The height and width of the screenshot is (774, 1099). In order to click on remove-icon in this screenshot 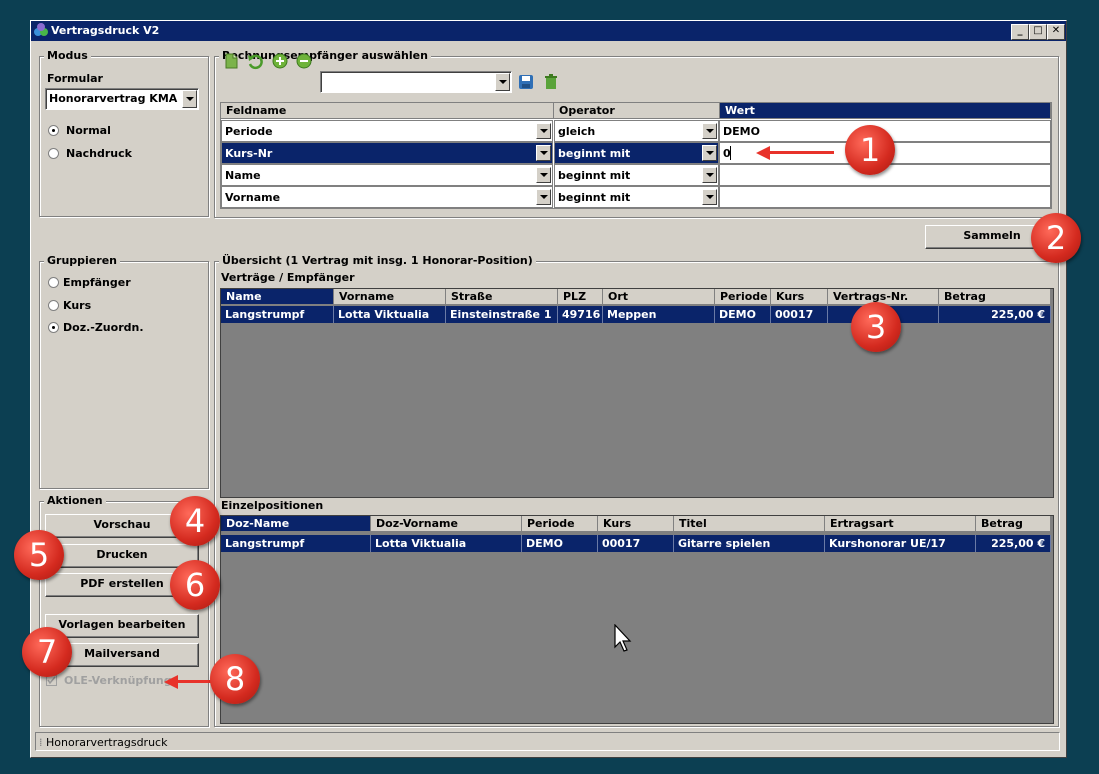, I will do `click(304, 61)`.